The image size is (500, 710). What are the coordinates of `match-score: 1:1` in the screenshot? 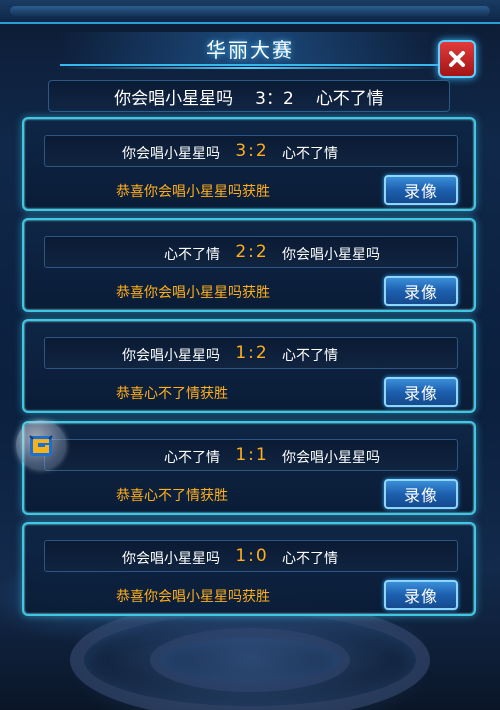 It's located at (252, 455).